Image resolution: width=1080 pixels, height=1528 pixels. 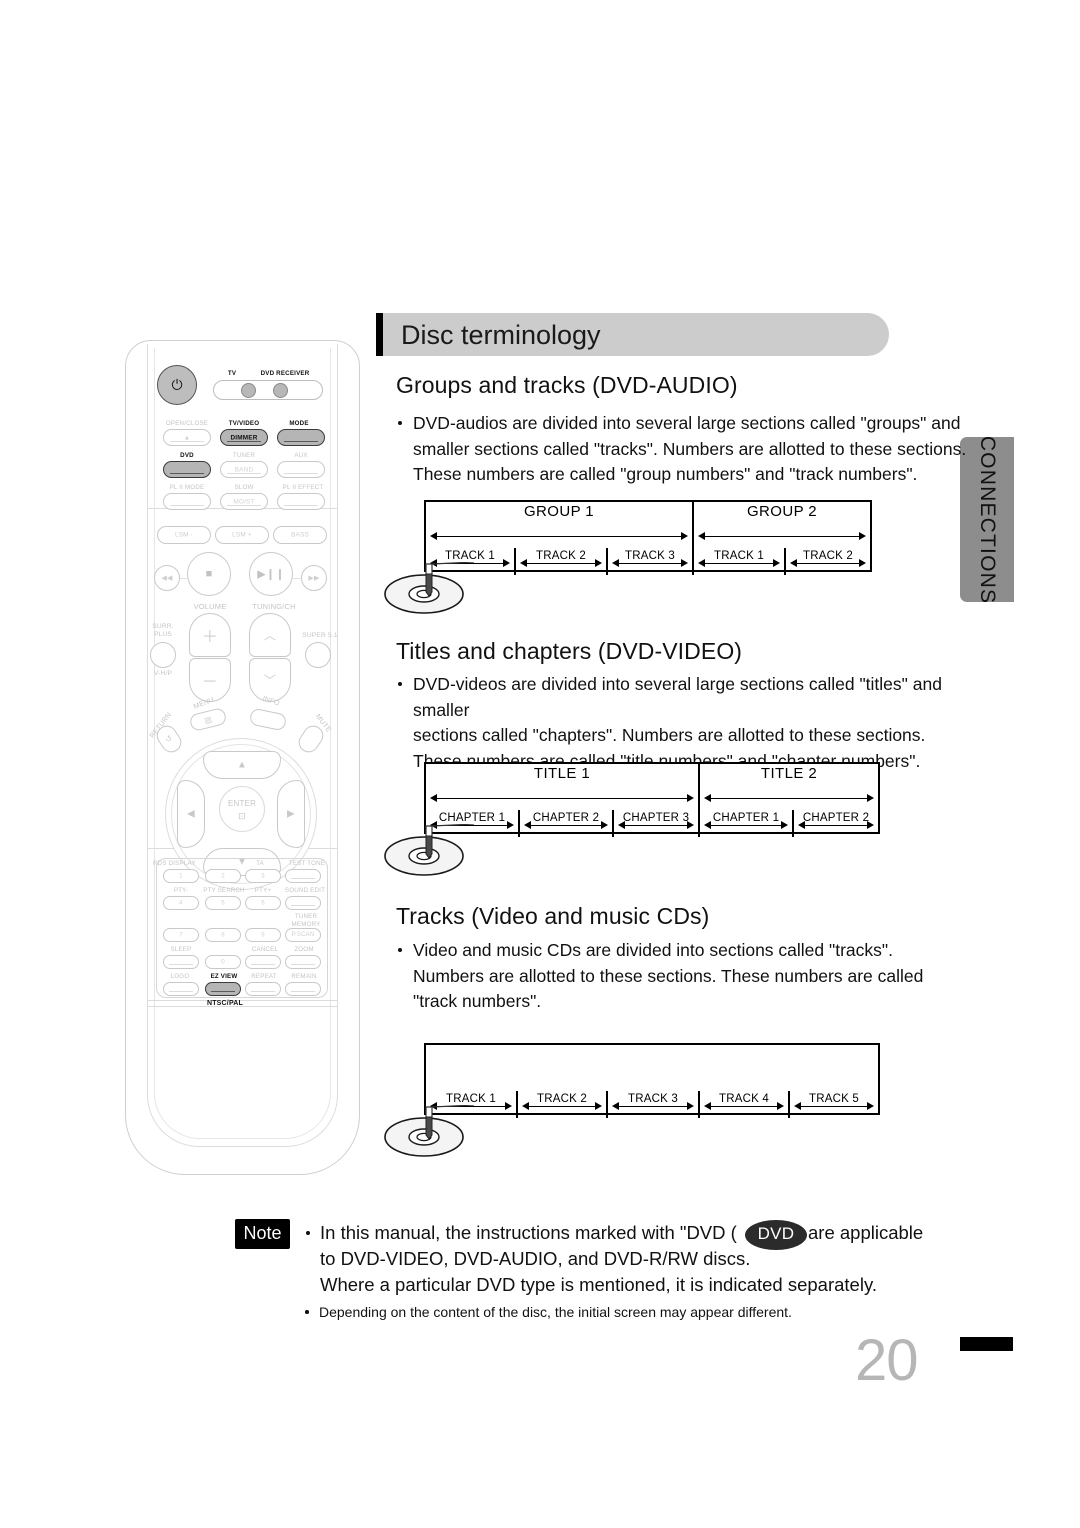 I want to click on key-5-label: 5, so click(x=223, y=903).